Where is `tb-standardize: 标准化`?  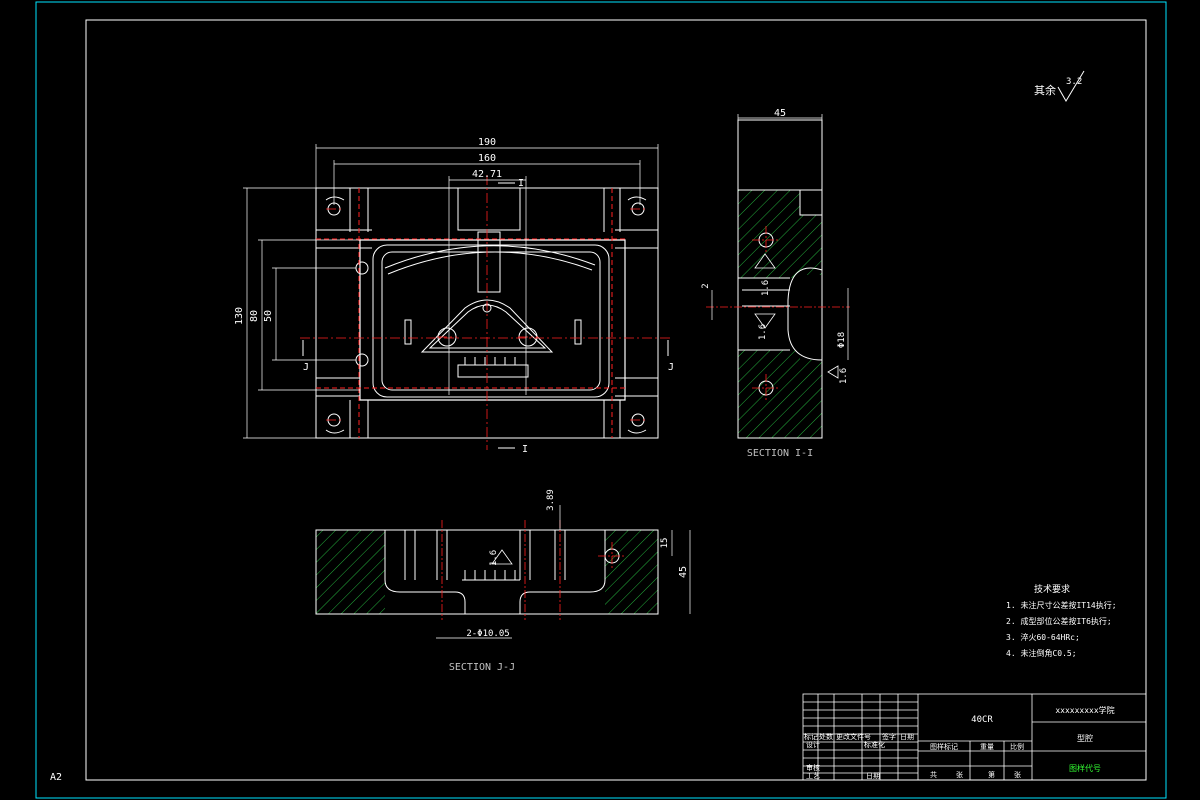
tb-standardize: 标准化 is located at coordinates (874, 744).